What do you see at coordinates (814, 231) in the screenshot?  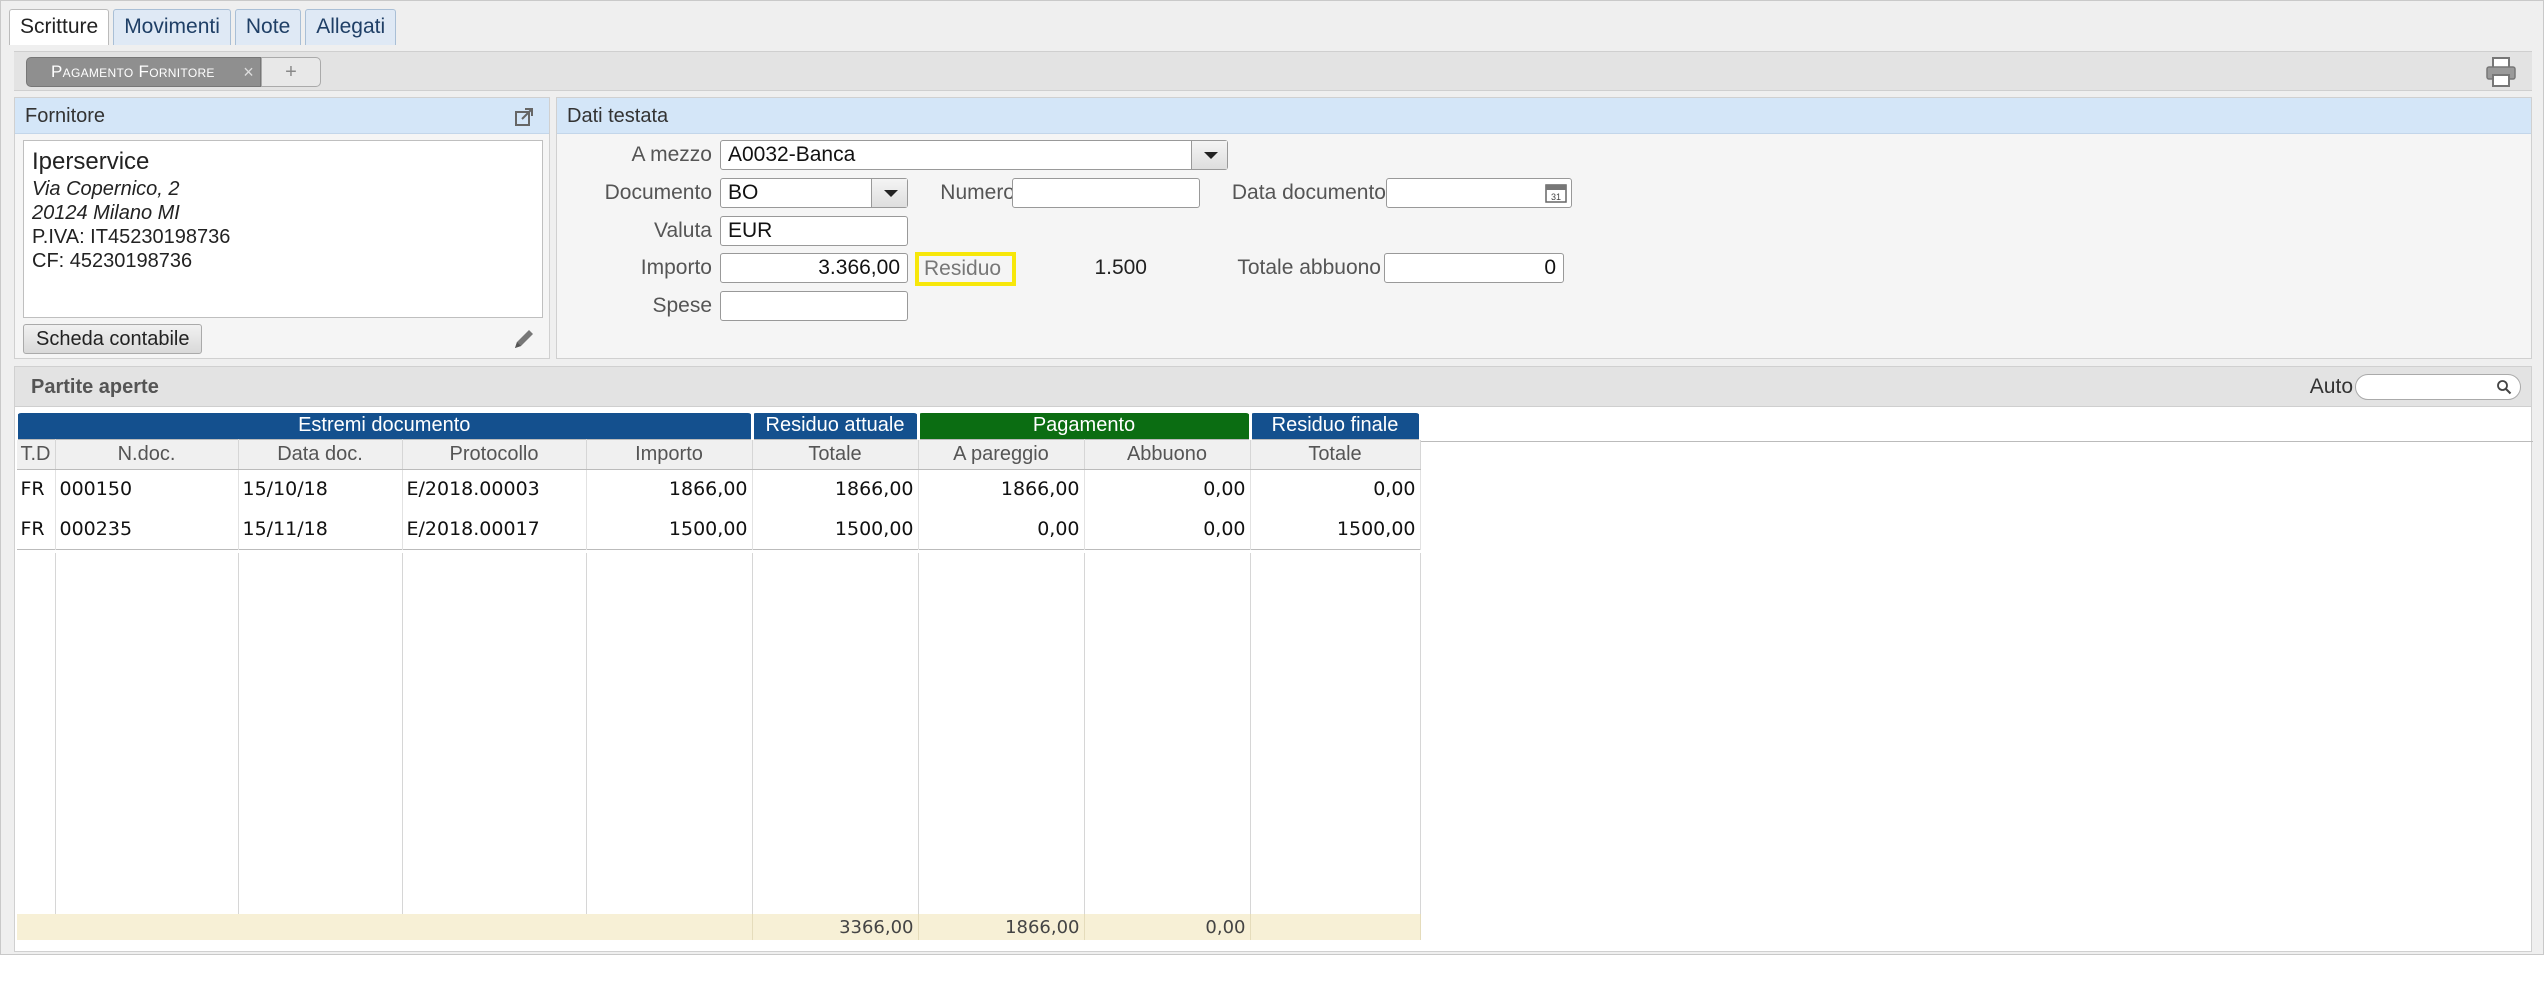 I see `valuta-field: EUR` at bounding box center [814, 231].